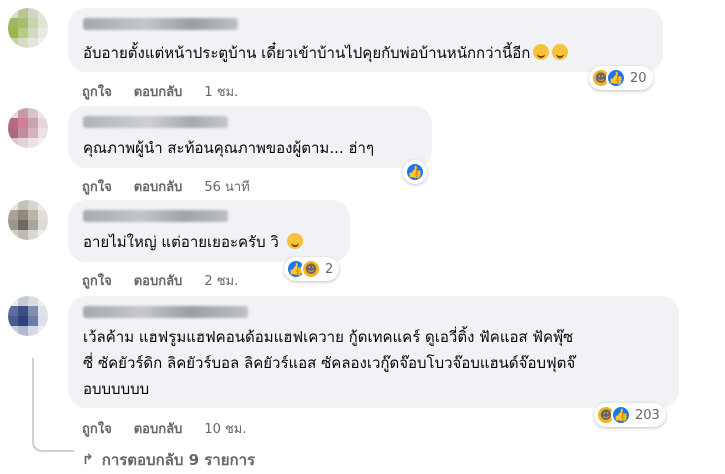 Image resolution: width=725 pixels, height=474 pixels. I want to click on comment-line-3: อบบบบบบ, so click(116, 389).